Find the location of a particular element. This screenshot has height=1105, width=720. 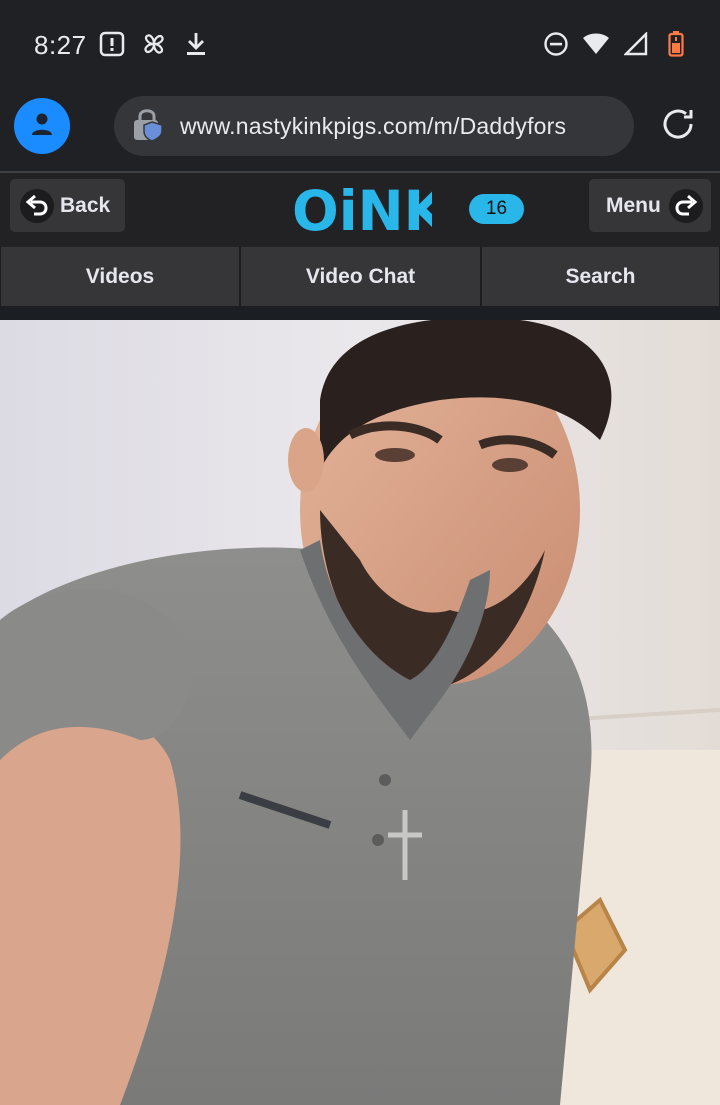

tab-search: Search is located at coordinates (600, 276).